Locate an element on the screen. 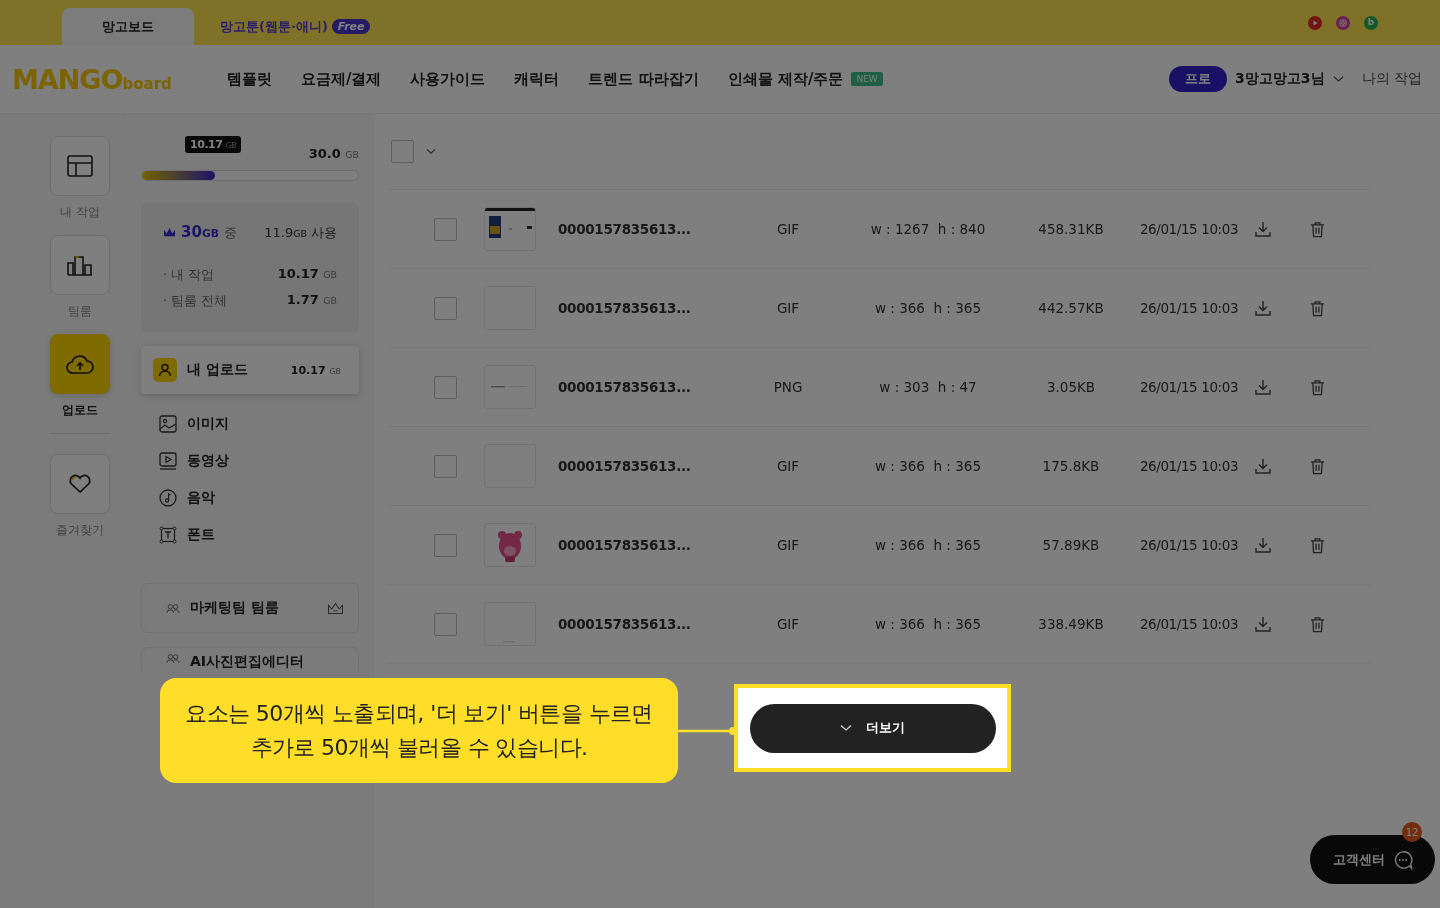 The width and height of the screenshot is (1440, 908). free-badge: Free is located at coordinates (351, 26).